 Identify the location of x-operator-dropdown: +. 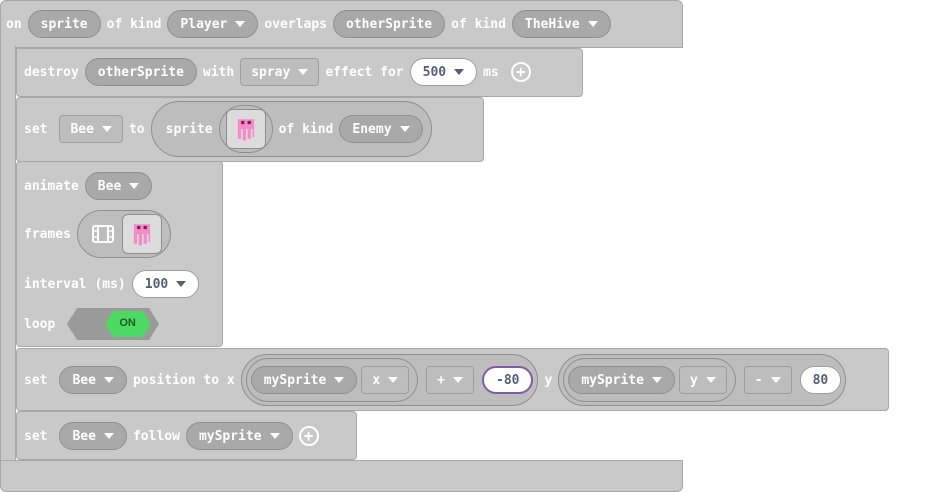
(450, 380).